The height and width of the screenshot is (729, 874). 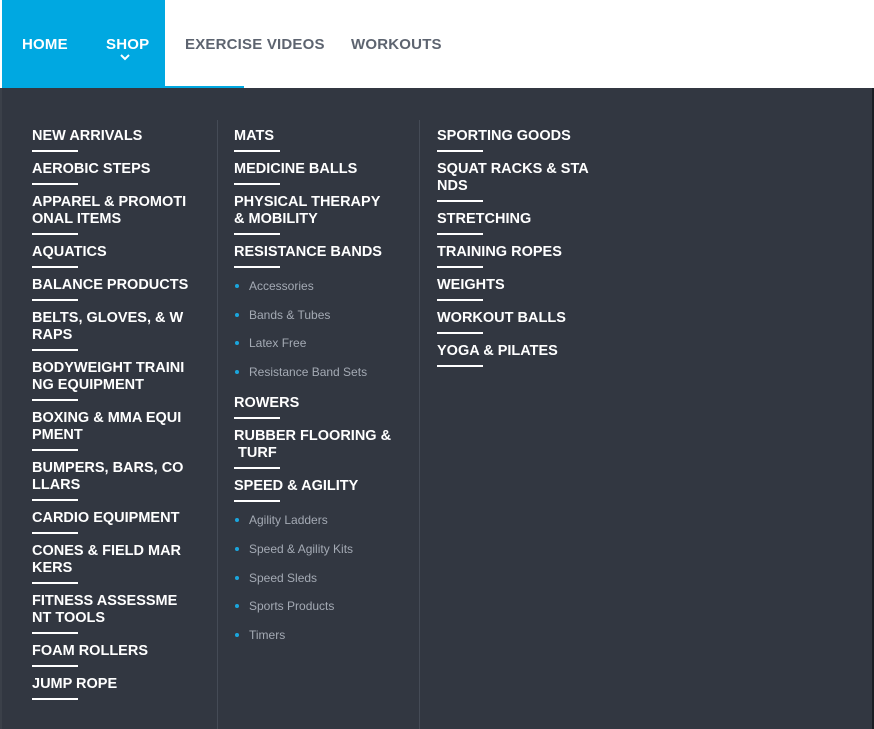 I want to click on category-medicine-balls: MEDICINE BALLS, so click(x=312, y=169).